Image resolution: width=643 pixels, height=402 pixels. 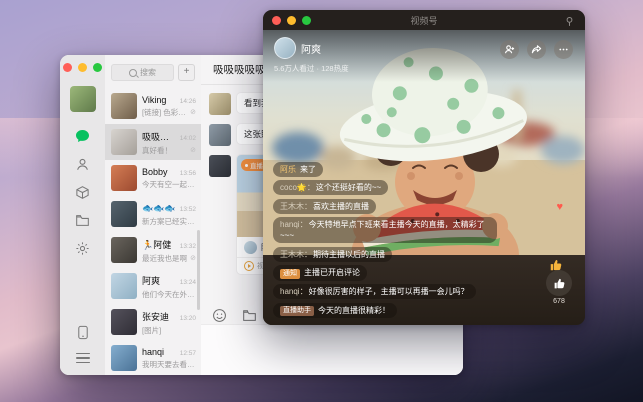 I want to click on search-input: 搜索, so click(x=142, y=72).